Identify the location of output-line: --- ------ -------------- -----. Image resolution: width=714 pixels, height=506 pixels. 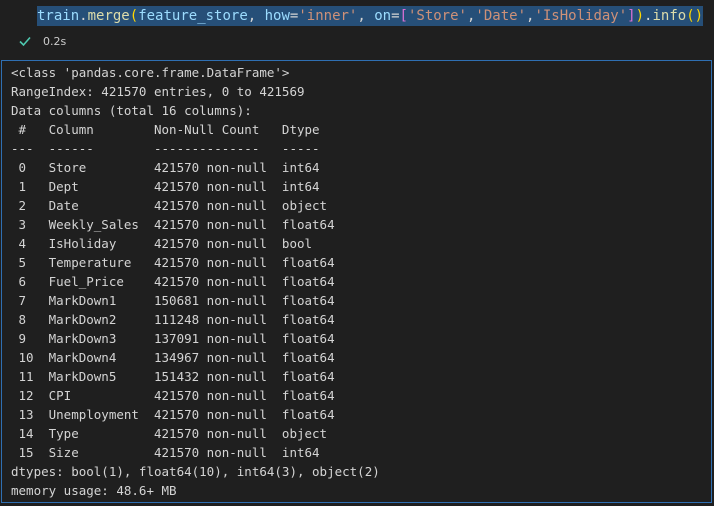
(173, 148).